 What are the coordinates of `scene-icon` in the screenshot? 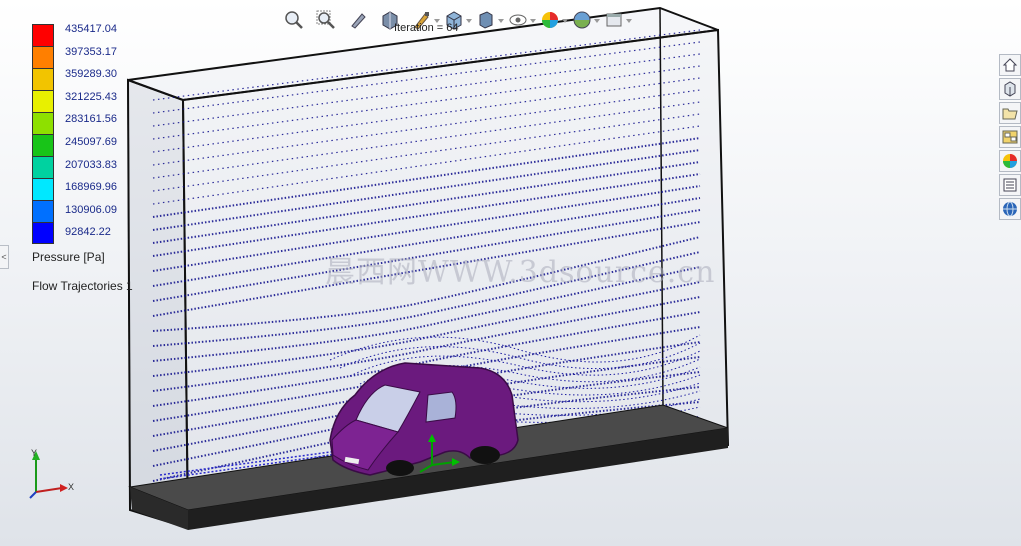 It's located at (582, 20).